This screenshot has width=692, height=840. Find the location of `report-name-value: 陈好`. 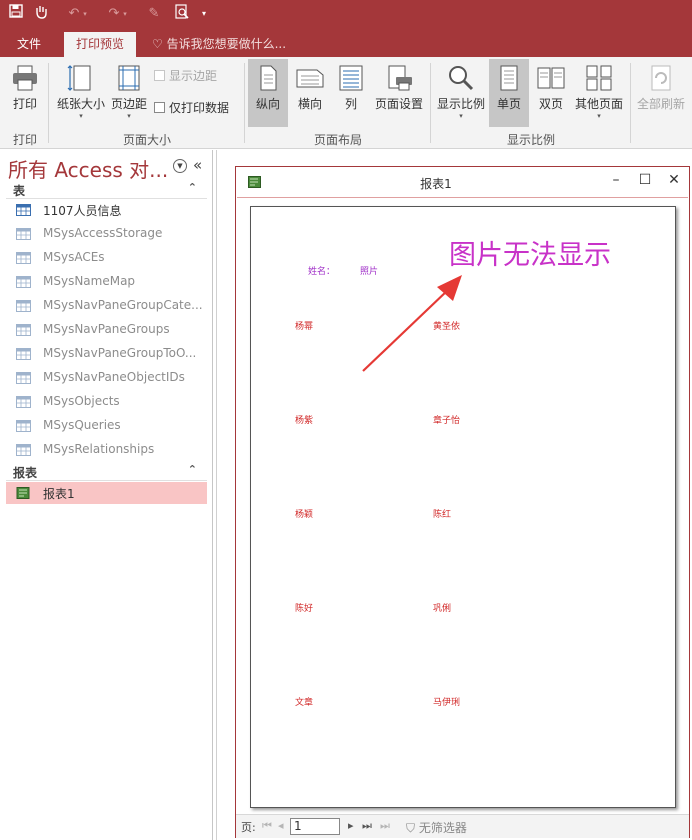

report-name-value: 陈好 is located at coordinates (304, 609).